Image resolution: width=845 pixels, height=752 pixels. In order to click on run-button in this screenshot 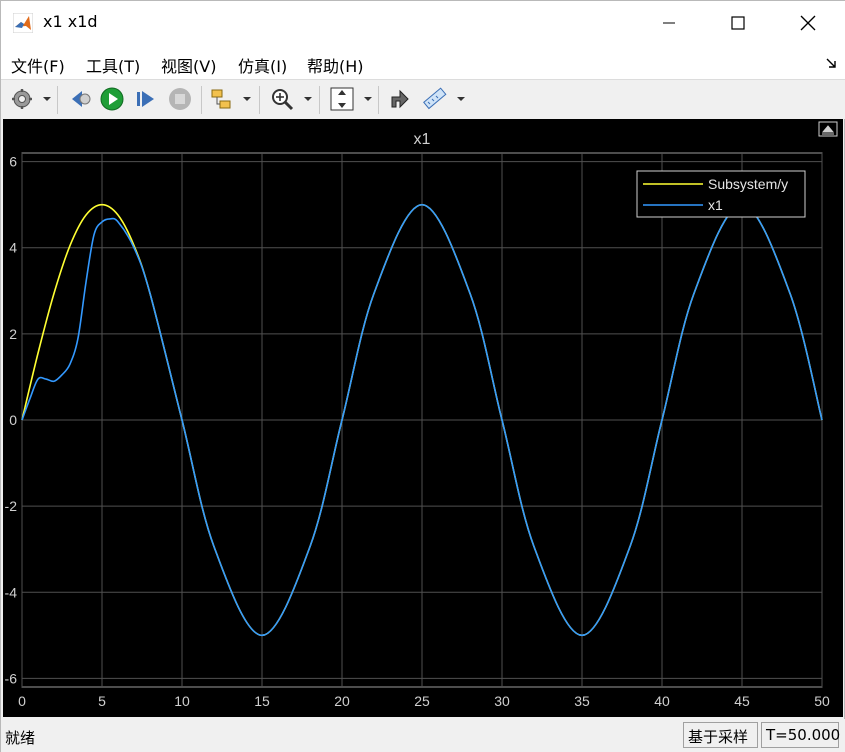, I will do `click(112, 99)`.